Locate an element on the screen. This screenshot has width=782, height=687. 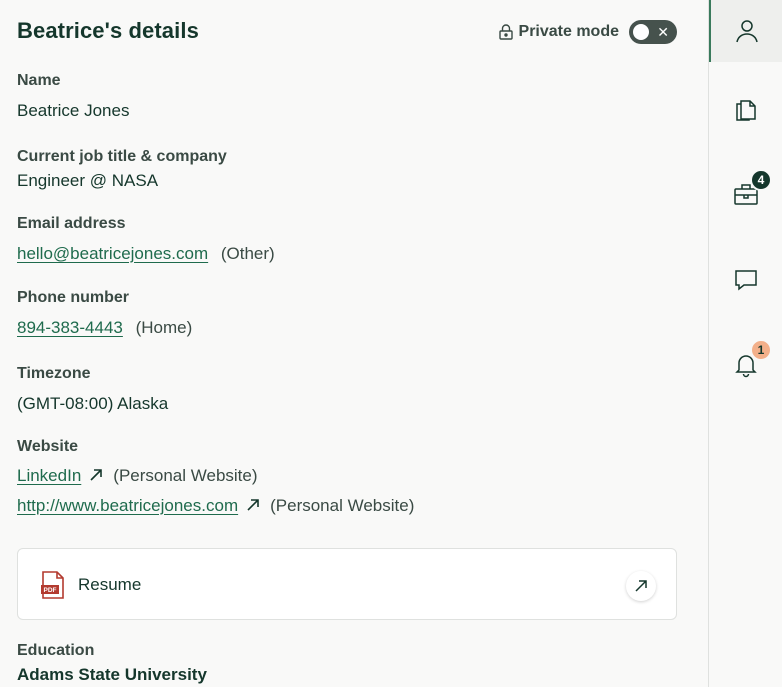
jobs-count-badge: 4 is located at coordinates (761, 180).